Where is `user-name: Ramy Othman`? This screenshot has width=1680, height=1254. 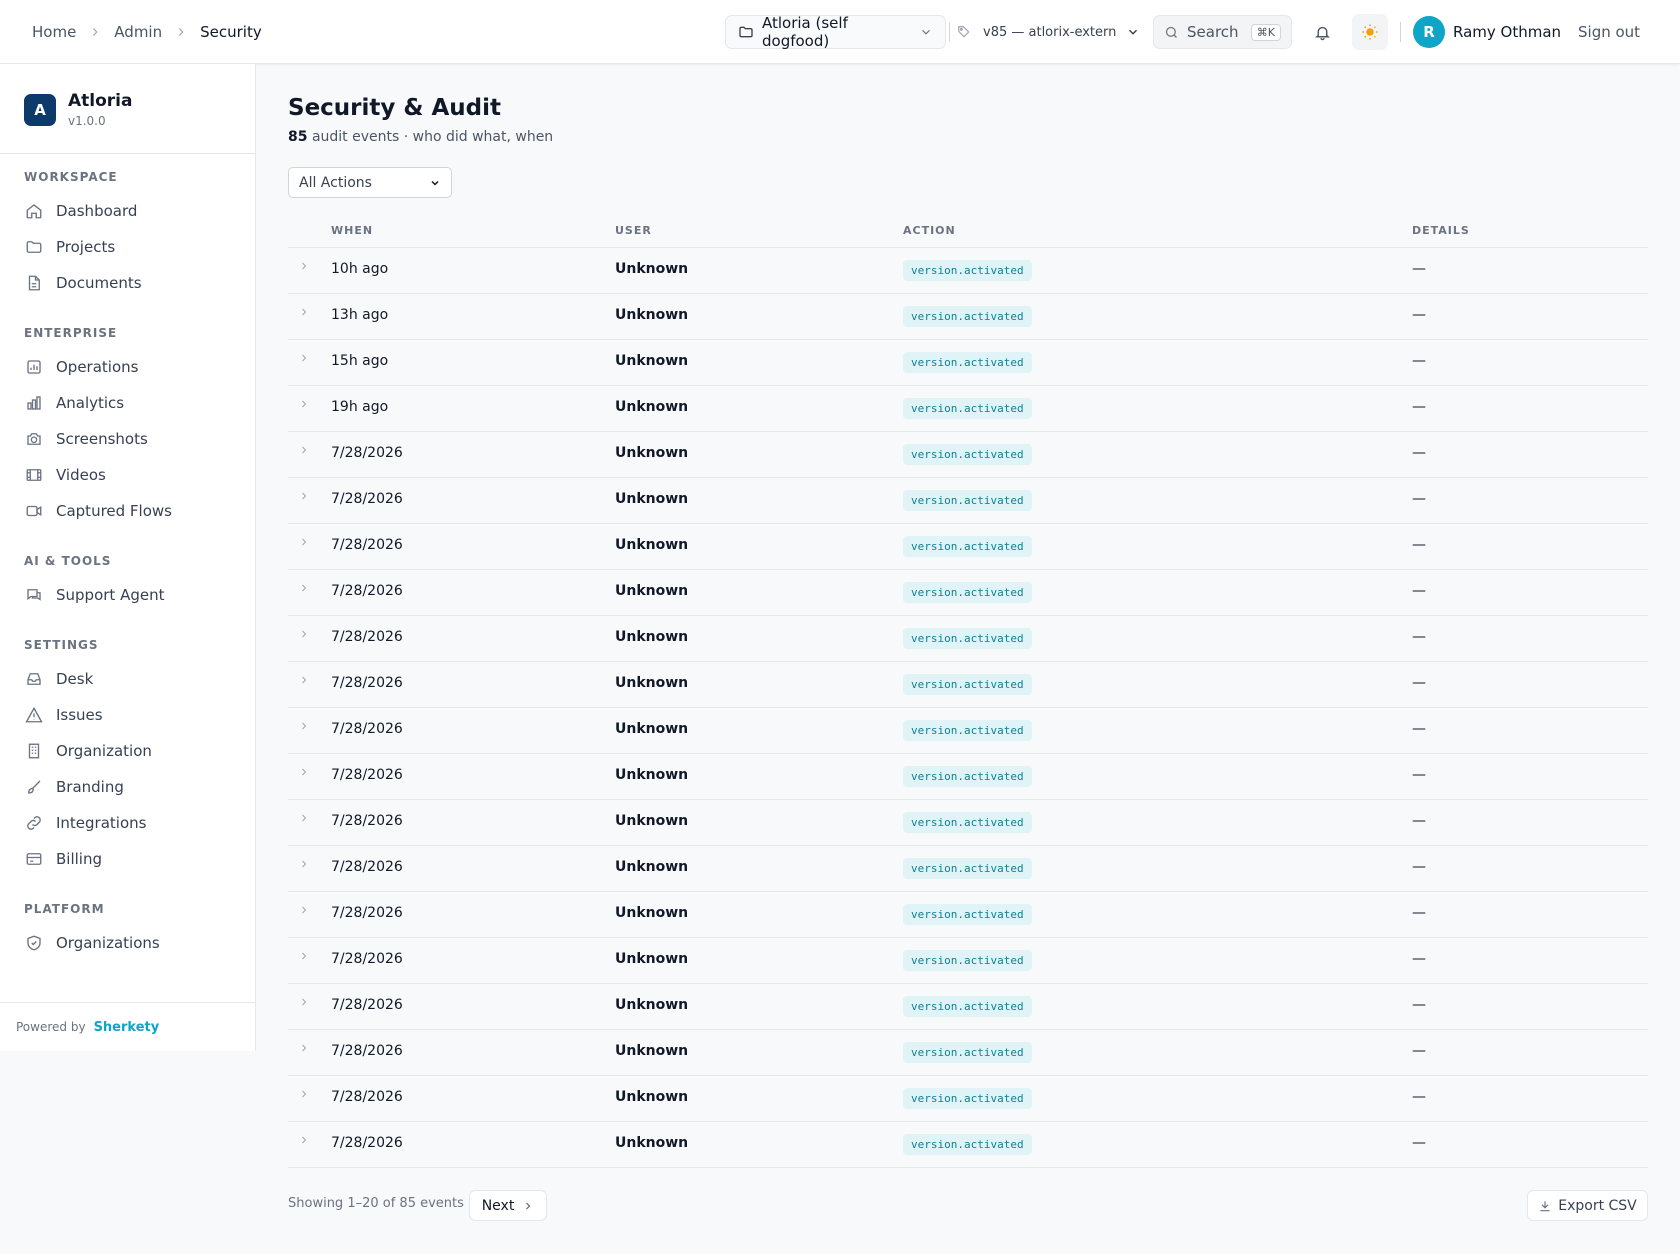
user-name: Ramy Othman is located at coordinates (1507, 32).